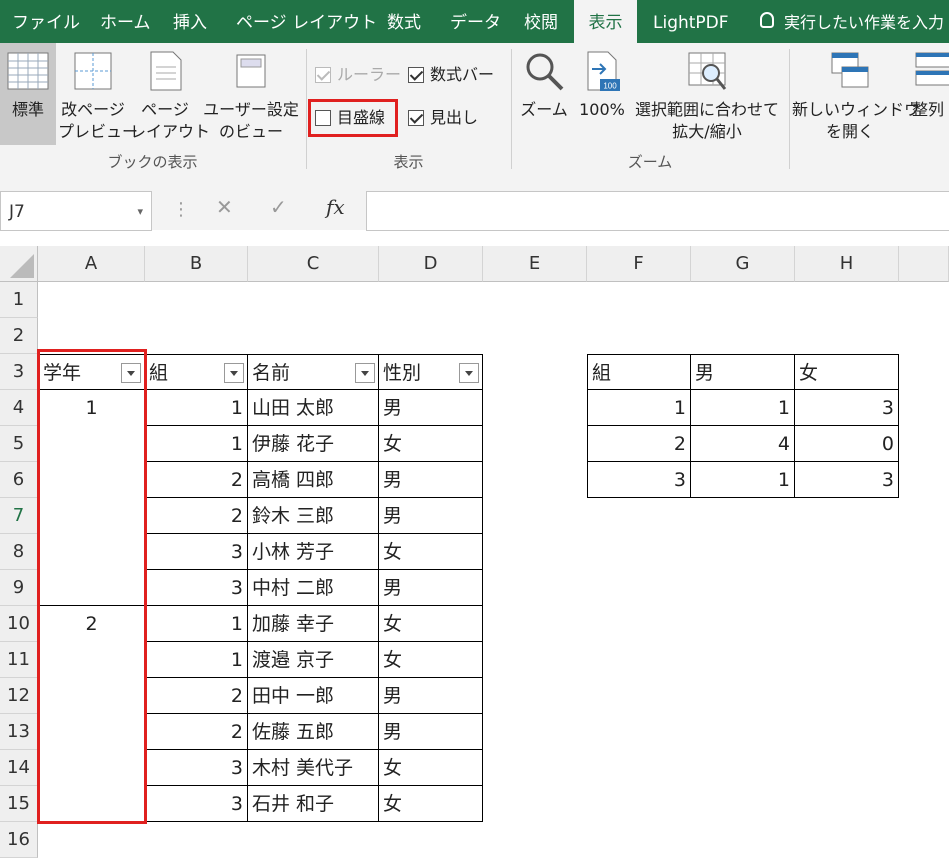 This screenshot has height=862, width=949. Describe the element at coordinates (19, 588) in the screenshot. I see `row-header: 9` at that location.